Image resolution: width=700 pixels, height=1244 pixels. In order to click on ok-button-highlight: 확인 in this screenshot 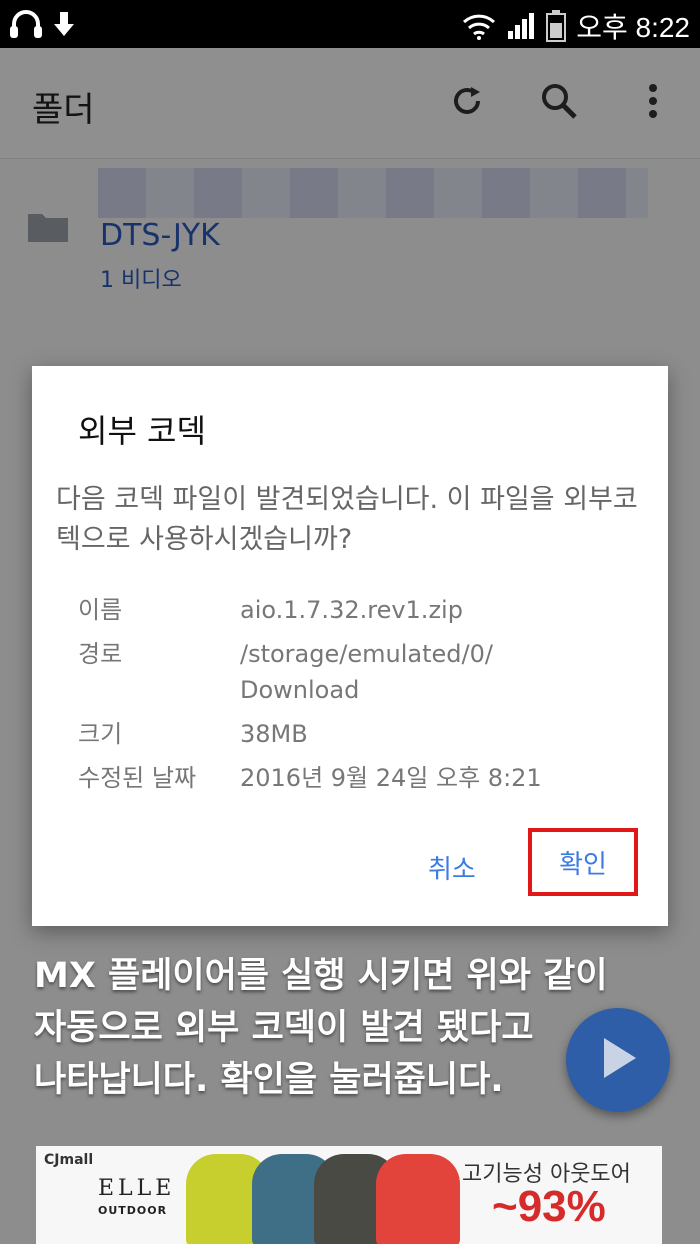, I will do `click(583, 862)`.